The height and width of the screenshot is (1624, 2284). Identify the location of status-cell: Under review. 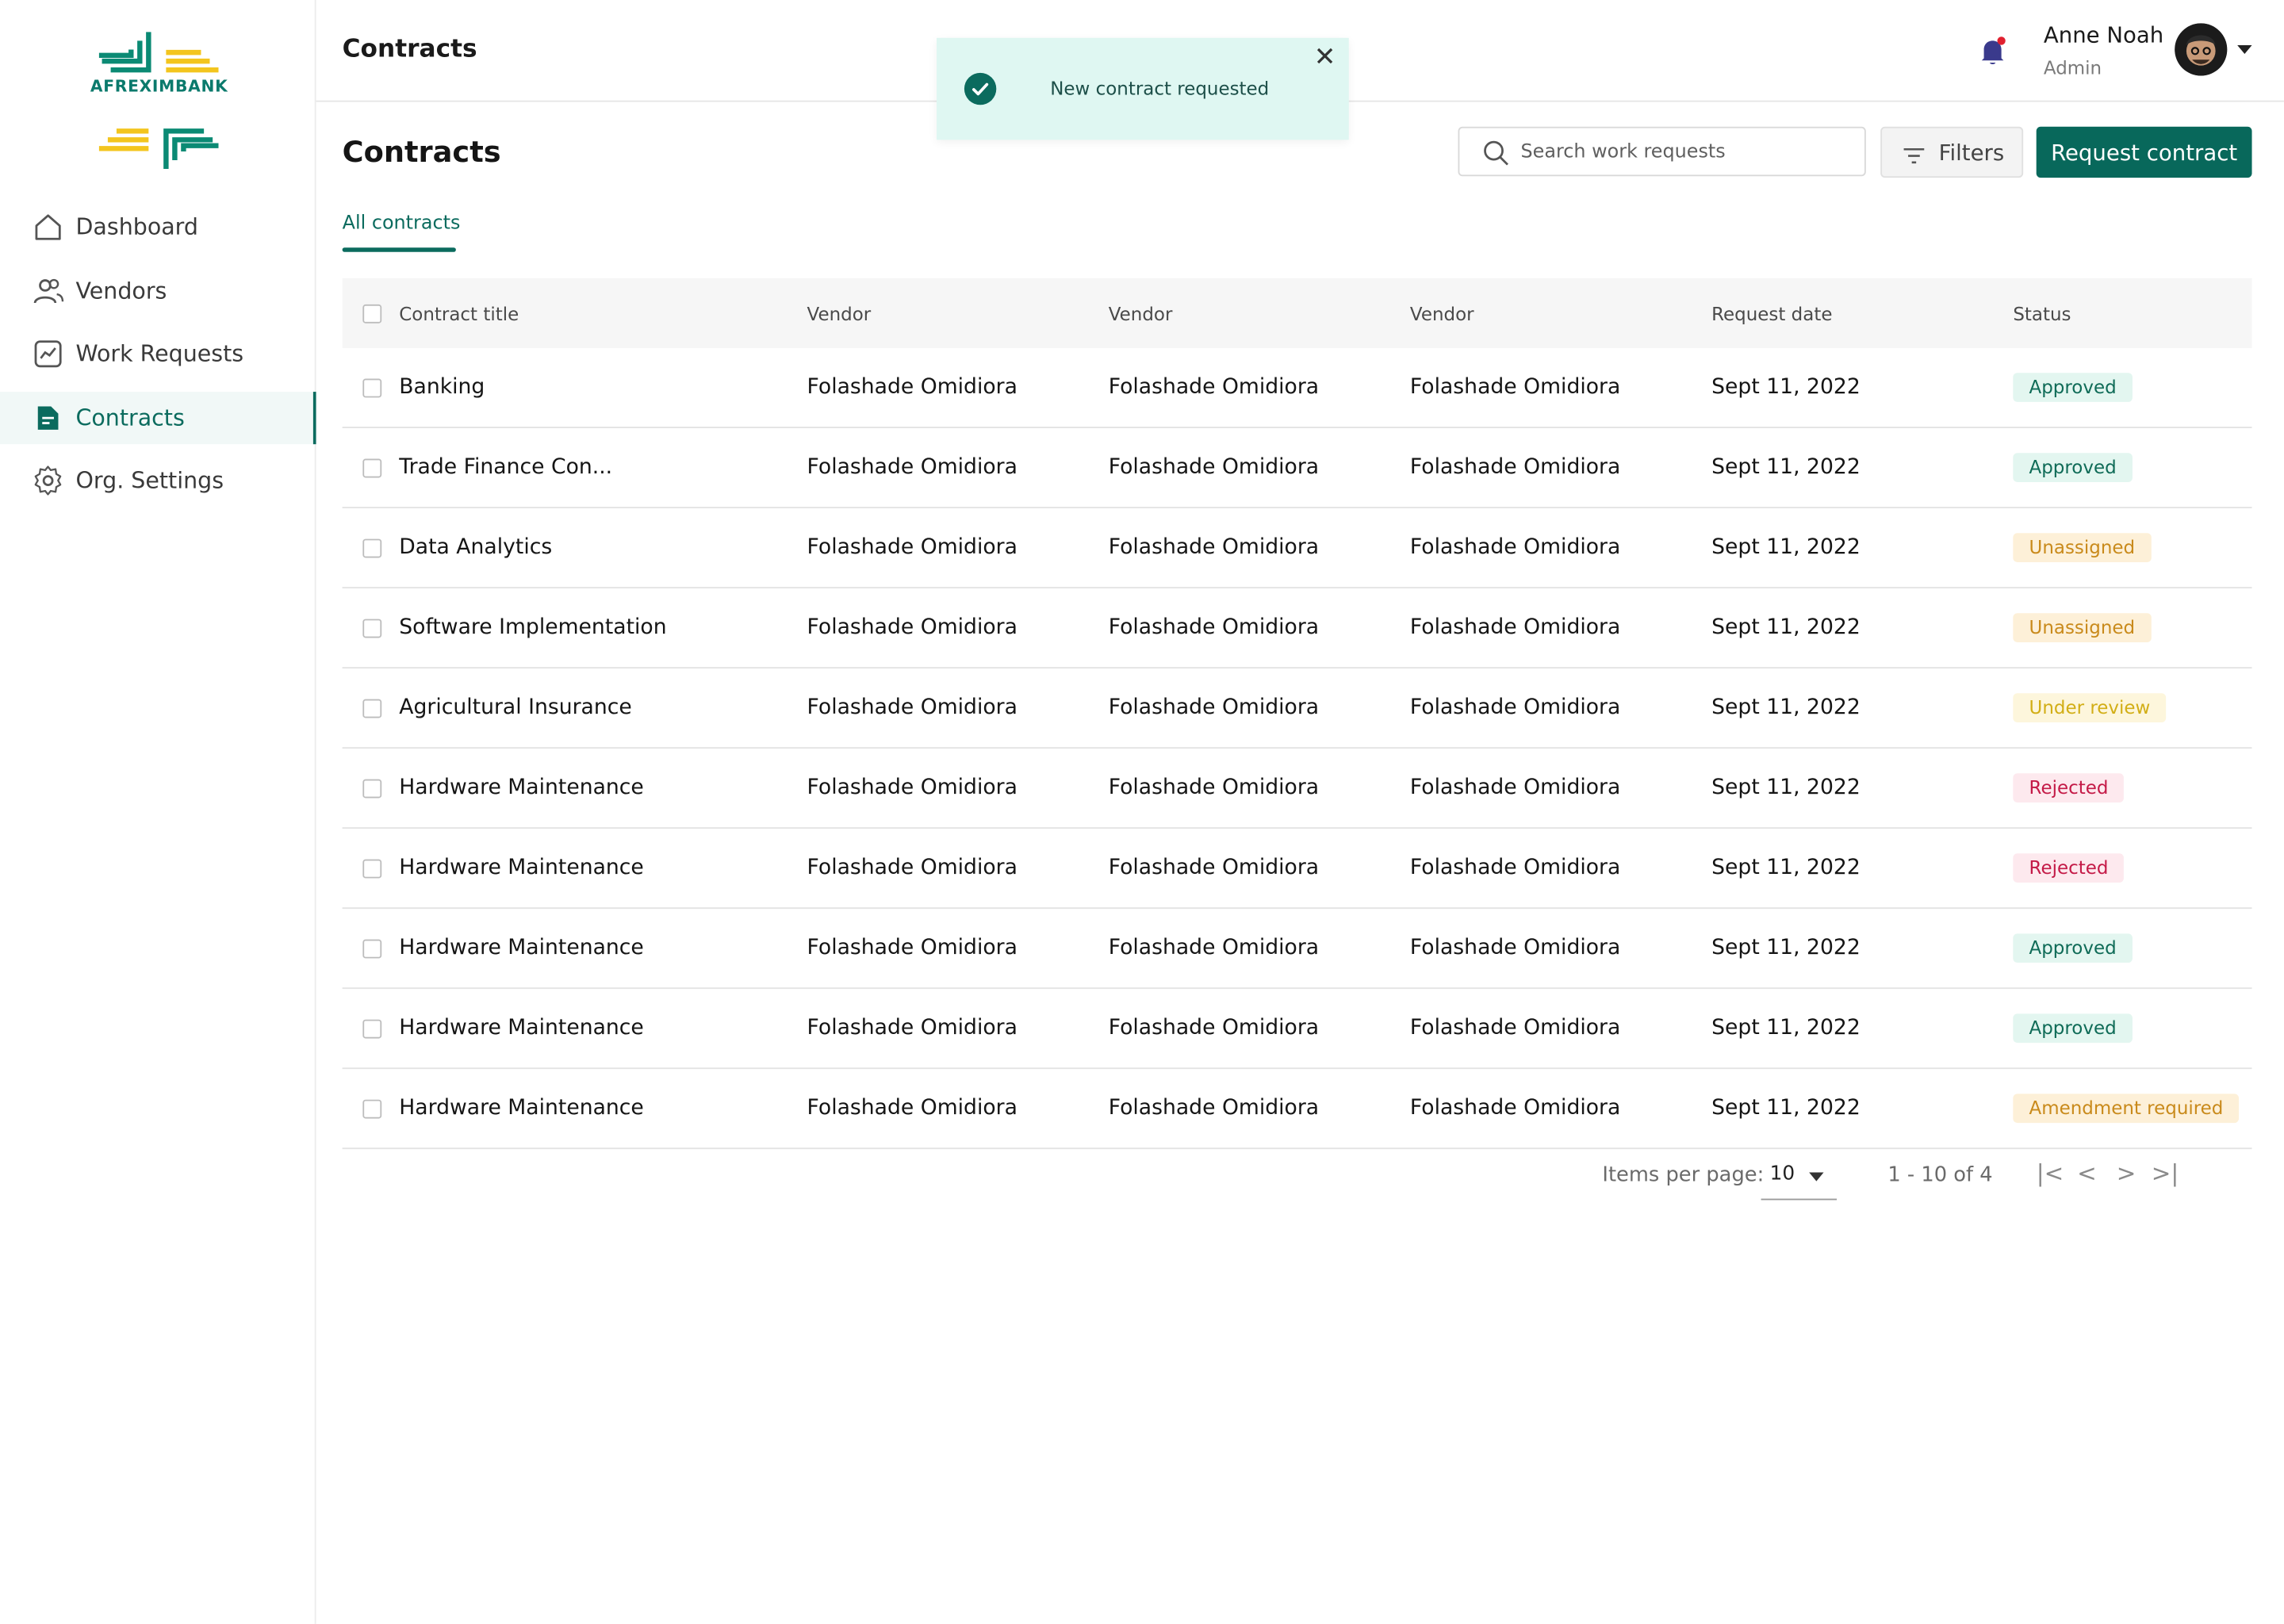
(2090, 707).